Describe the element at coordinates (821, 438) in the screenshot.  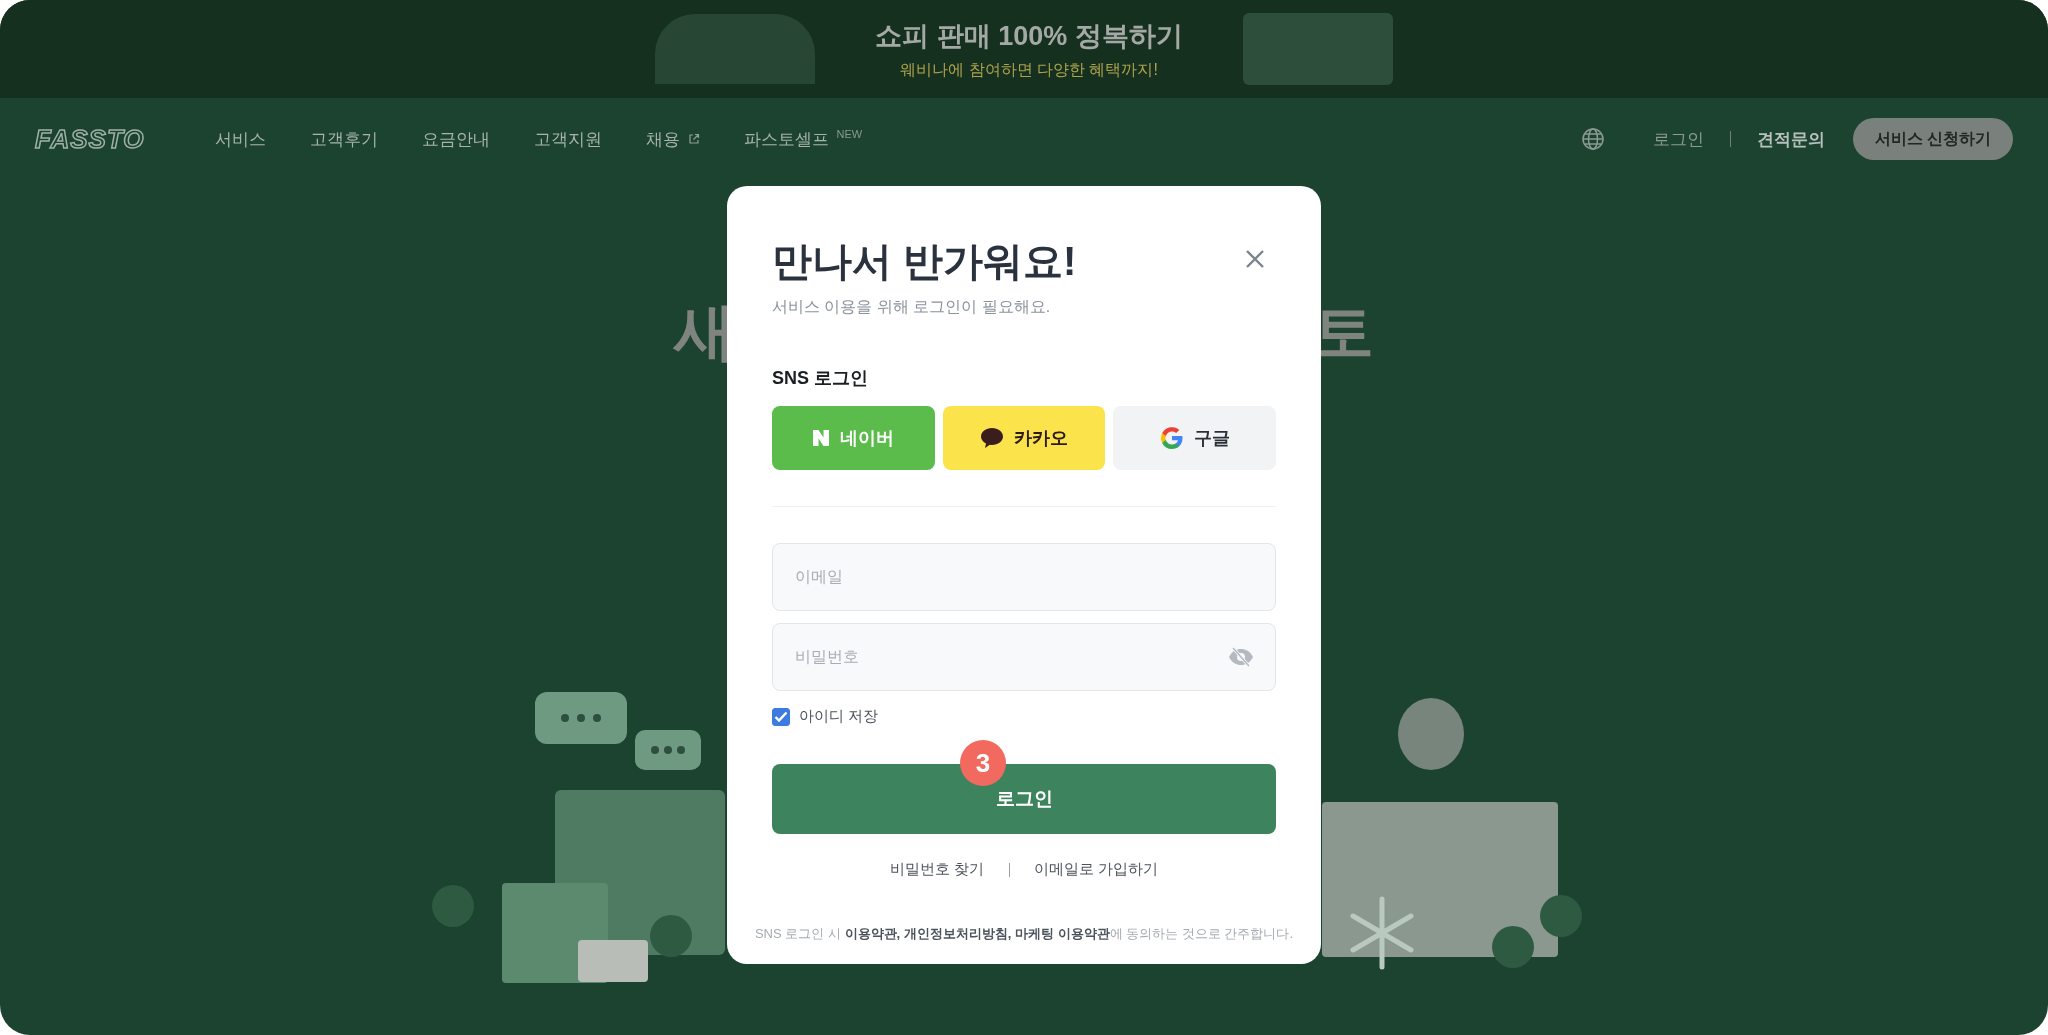
I see `naver-logo-icon` at that location.